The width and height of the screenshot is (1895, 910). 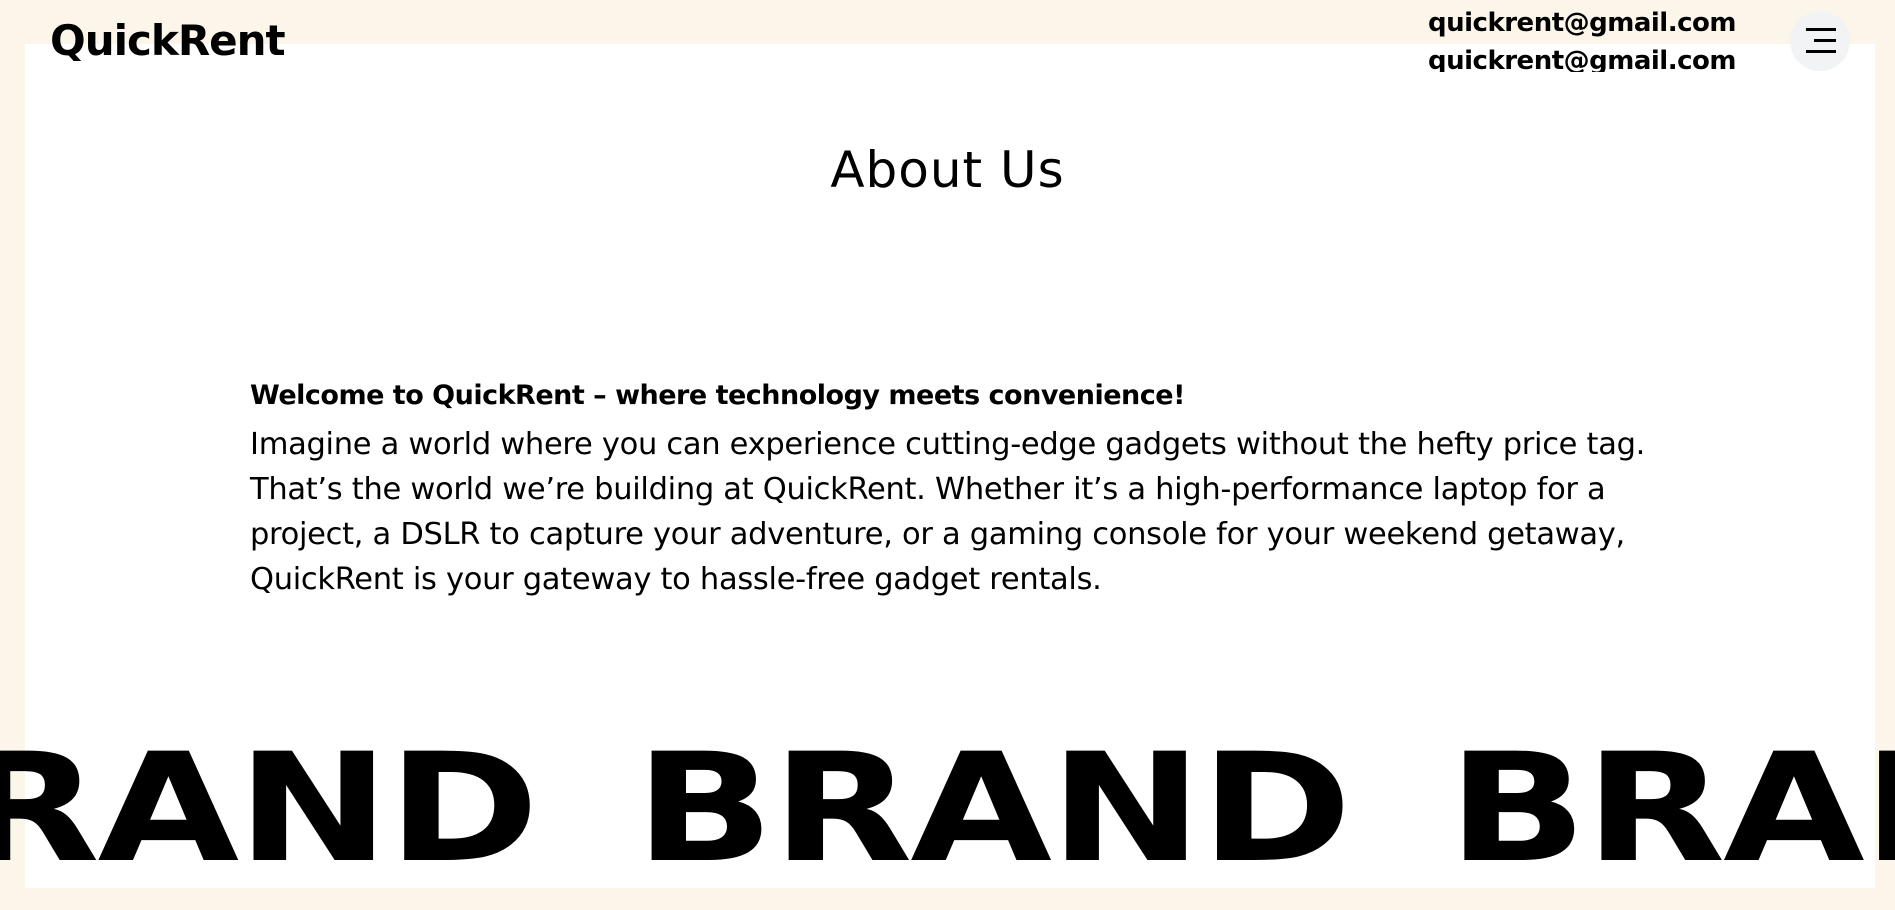 I want to click on menu-icon, so click(x=1821, y=41).